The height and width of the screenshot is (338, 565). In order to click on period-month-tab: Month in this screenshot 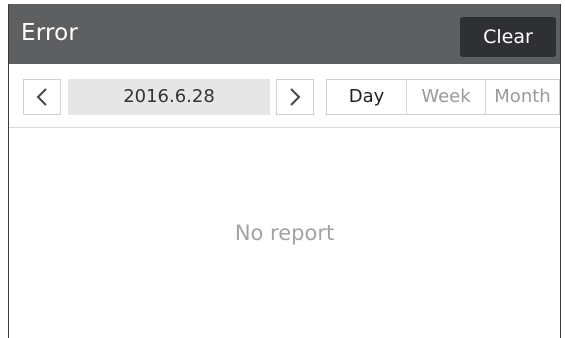, I will do `click(522, 97)`.